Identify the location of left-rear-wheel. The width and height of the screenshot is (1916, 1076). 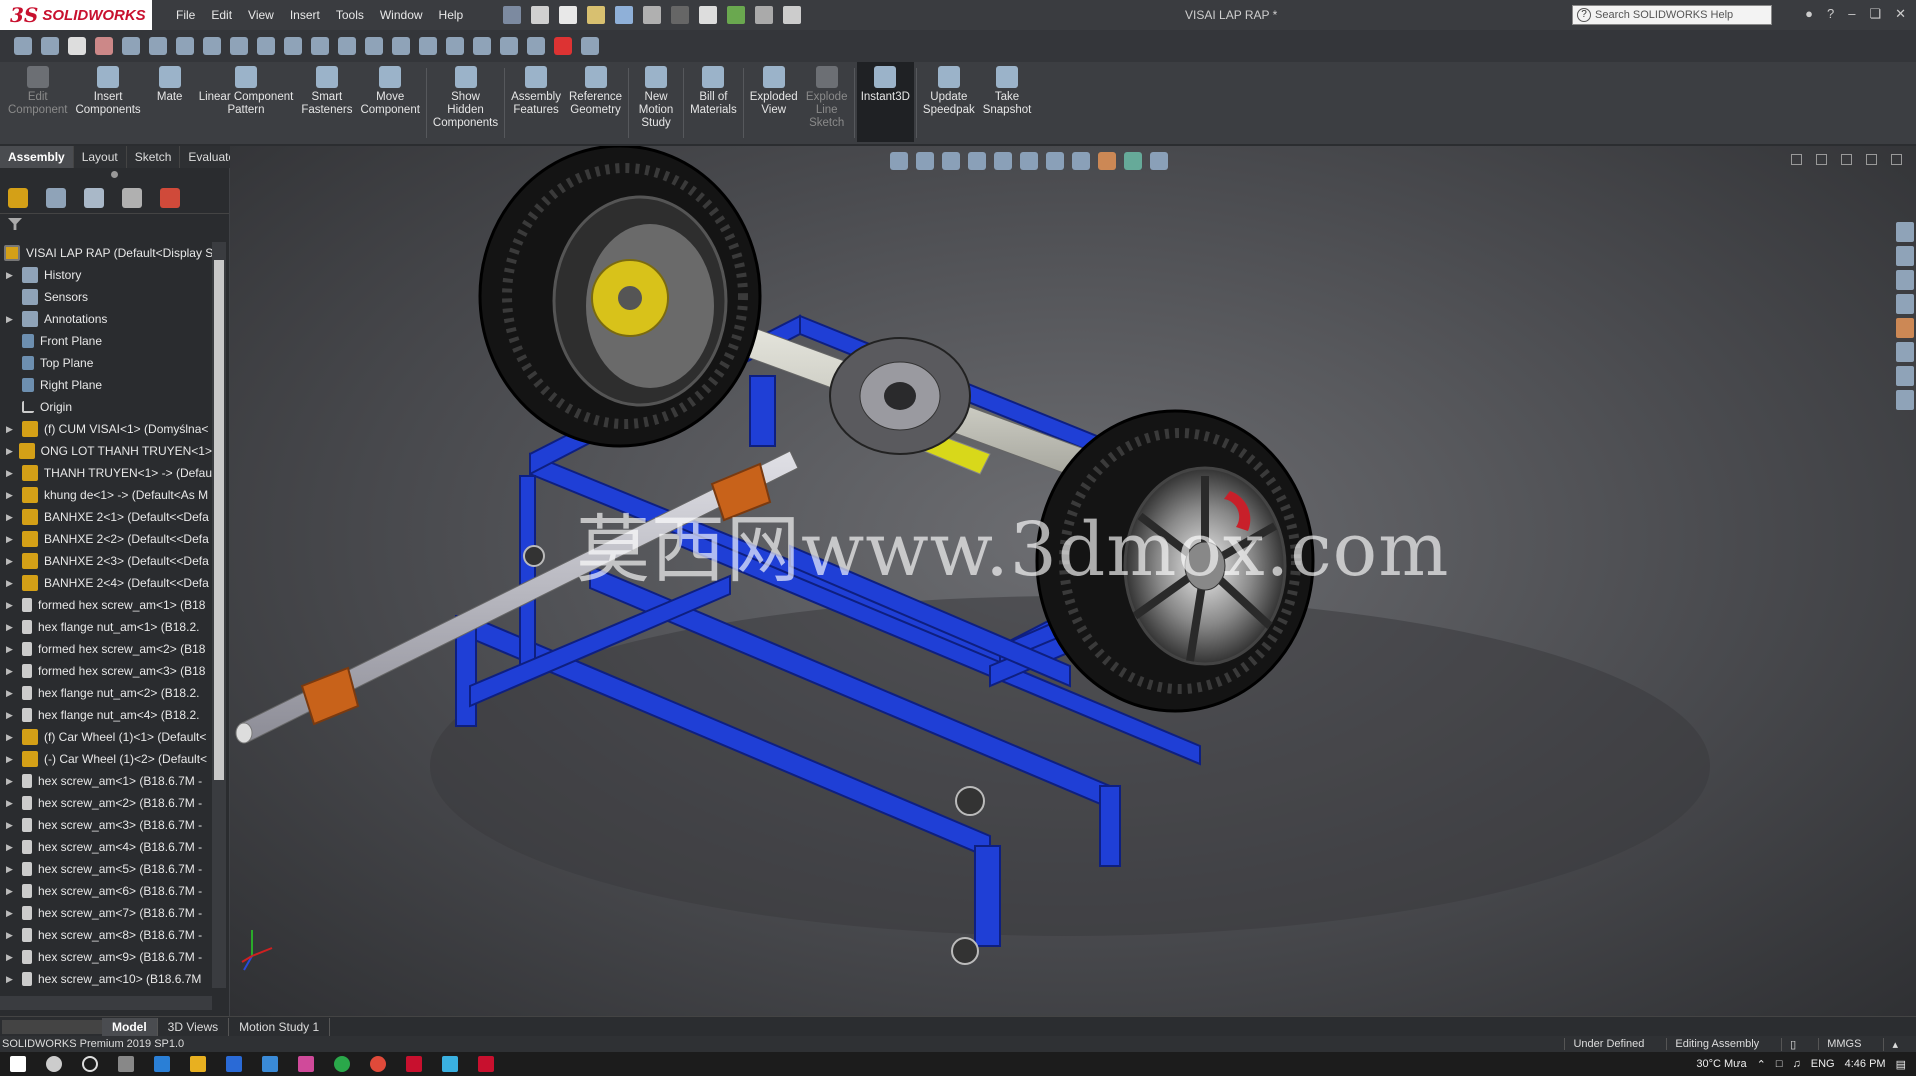
(620, 297).